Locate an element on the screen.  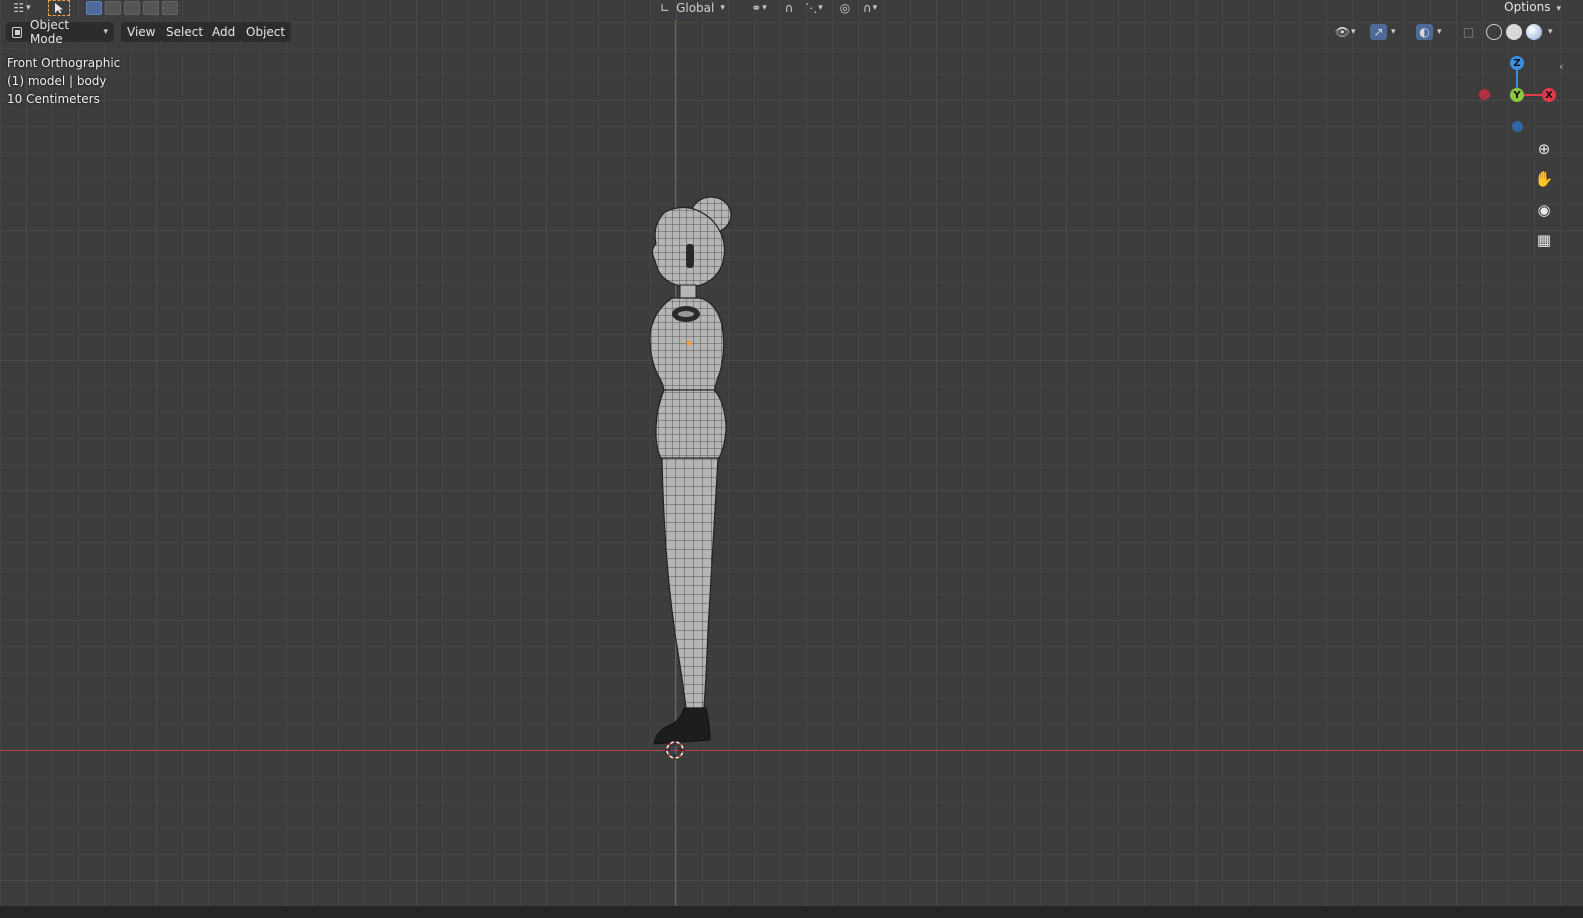
gizmo-icon: ↗ is located at coordinates (1378, 32).